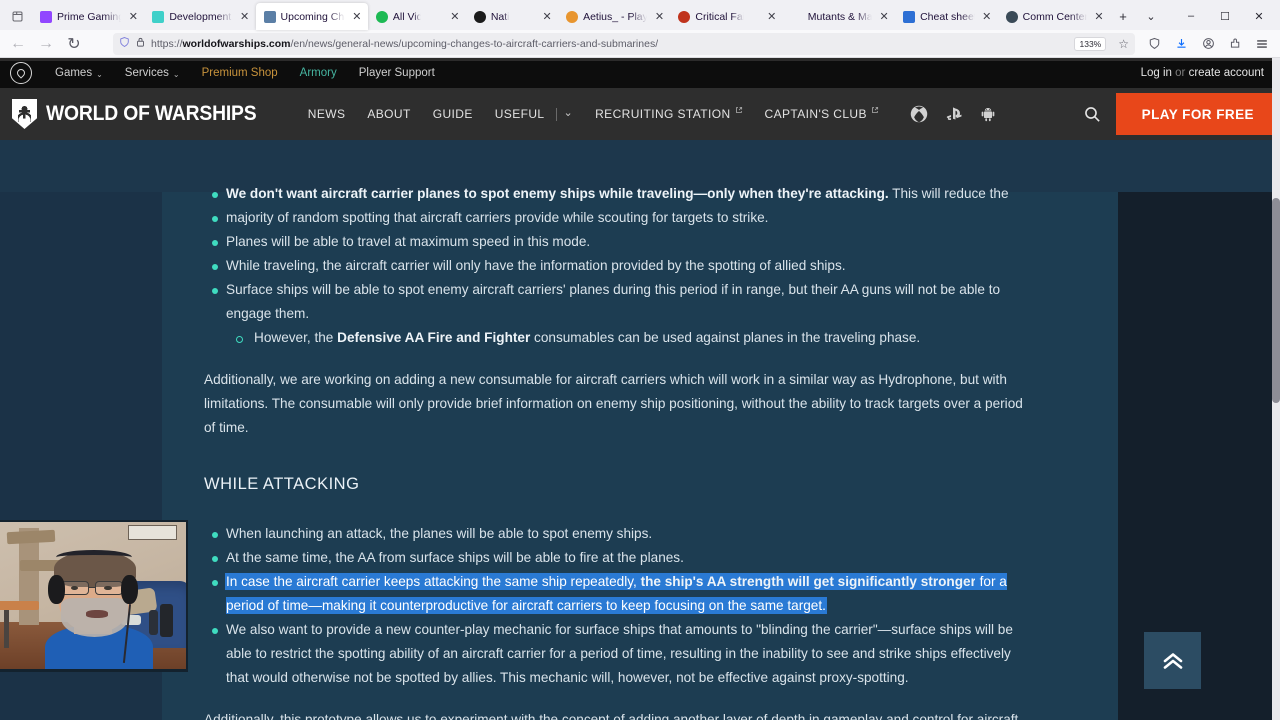 This screenshot has height=720, width=1280. Describe the element at coordinates (327, 114) in the screenshot. I see `nav-item-news: NEWS` at that location.